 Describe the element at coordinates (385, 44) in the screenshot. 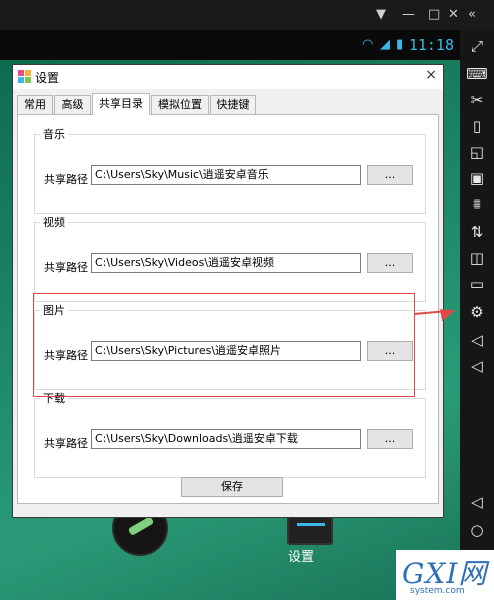

I see `signal-icon: ◢` at that location.